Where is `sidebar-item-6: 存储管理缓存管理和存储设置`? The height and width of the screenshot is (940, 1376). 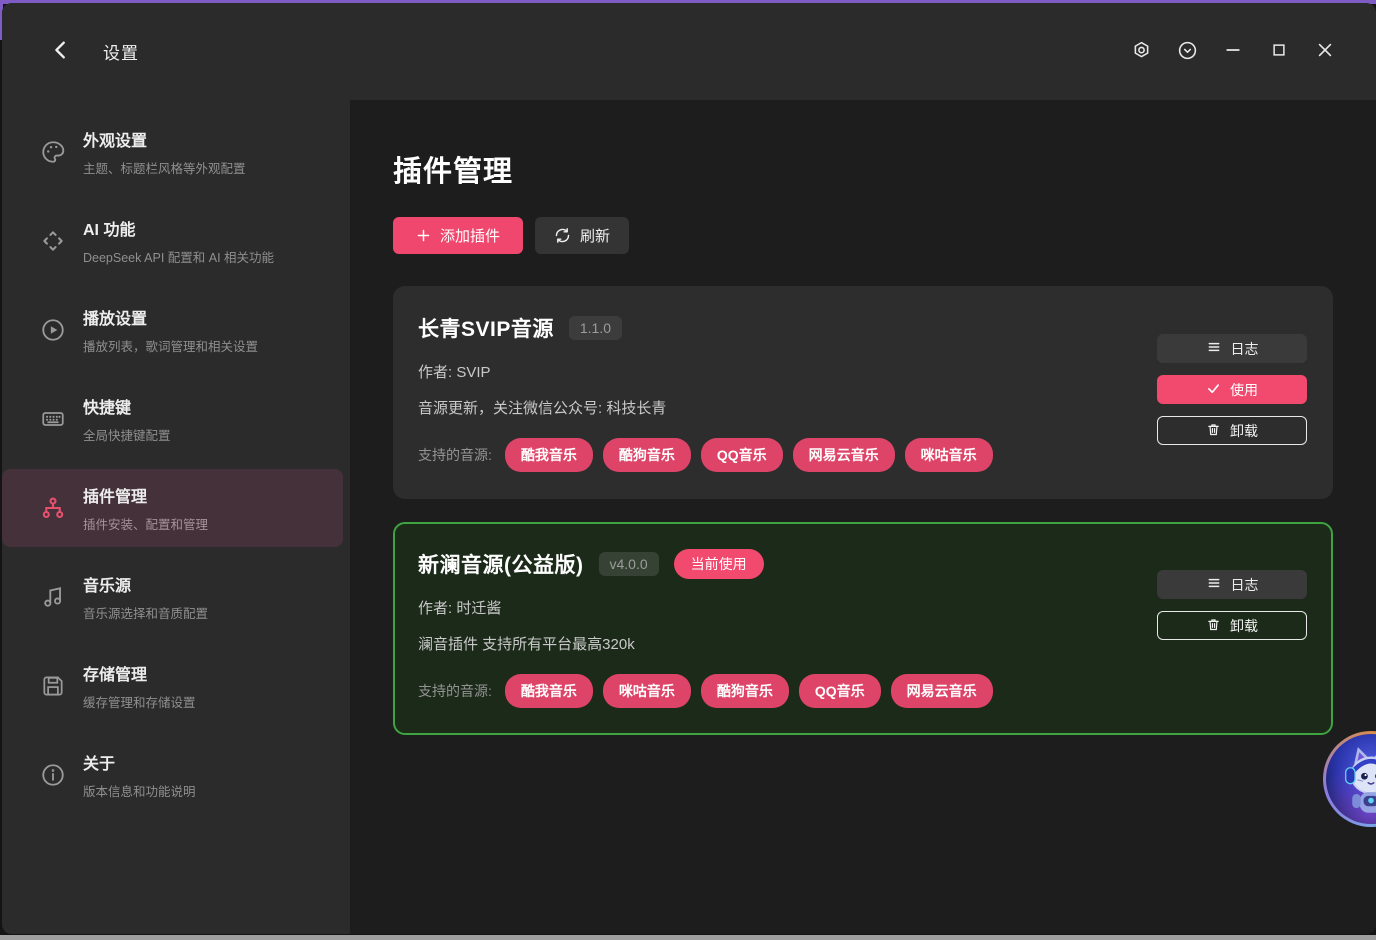
sidebar-item-6: 存储管理缓存管理和存储设置 is located at coordinates (172, 686).